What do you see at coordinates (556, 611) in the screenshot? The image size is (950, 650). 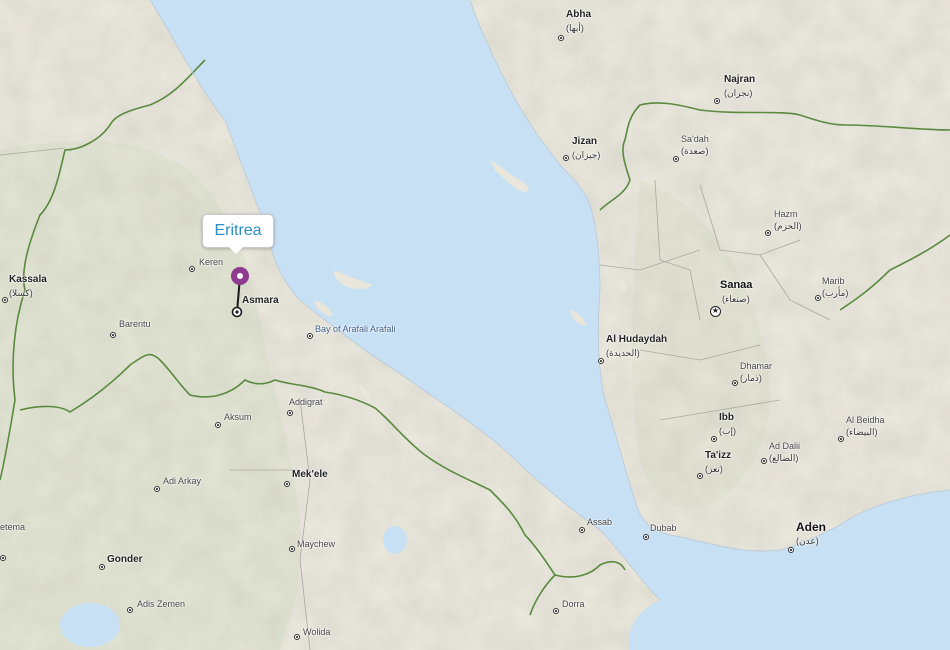 I see `city-dot-dorra` at bounding box center [556, 611].